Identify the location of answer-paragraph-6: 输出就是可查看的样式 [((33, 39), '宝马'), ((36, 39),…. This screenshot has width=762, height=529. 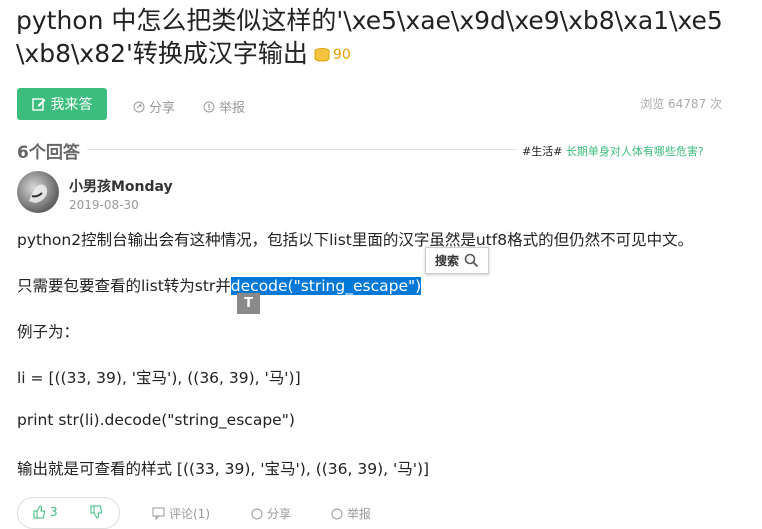
(223, 469).